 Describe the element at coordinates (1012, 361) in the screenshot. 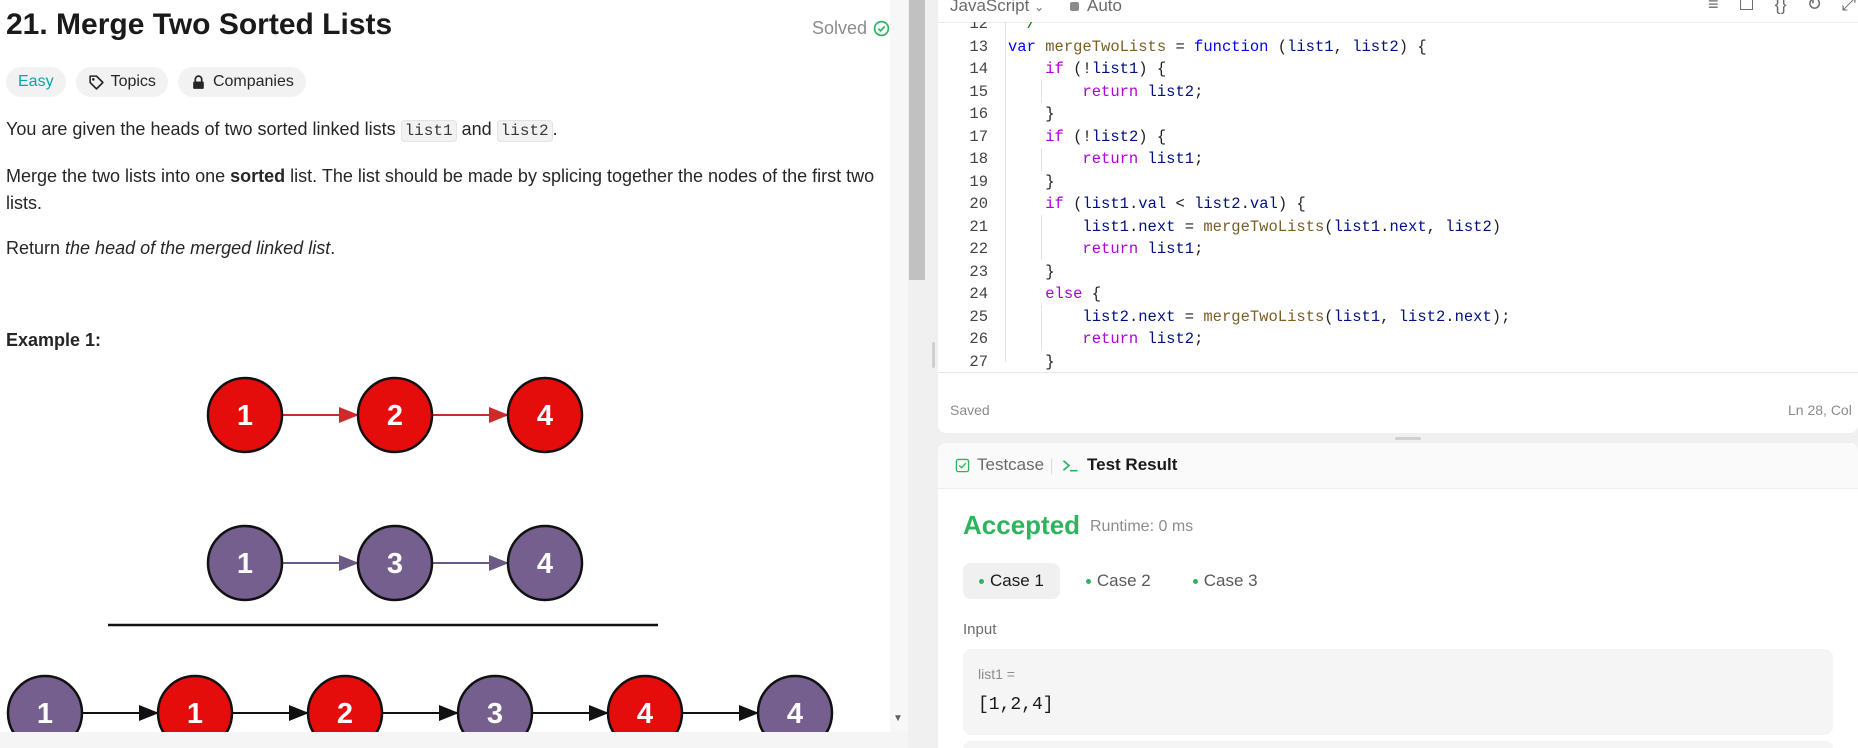

I see `code-line: 27 }` at that location.